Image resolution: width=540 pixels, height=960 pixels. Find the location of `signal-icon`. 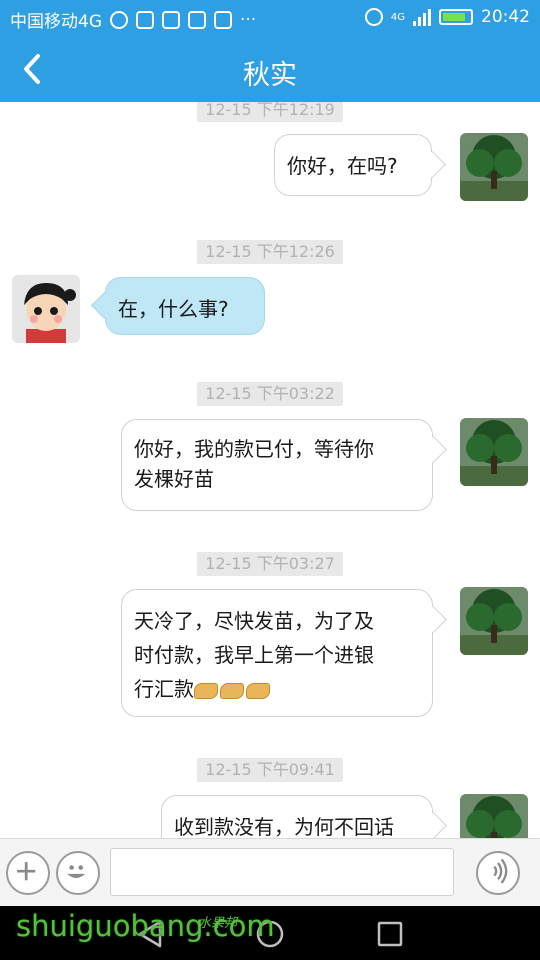

signal-icon is located at coordinates (422, 17).